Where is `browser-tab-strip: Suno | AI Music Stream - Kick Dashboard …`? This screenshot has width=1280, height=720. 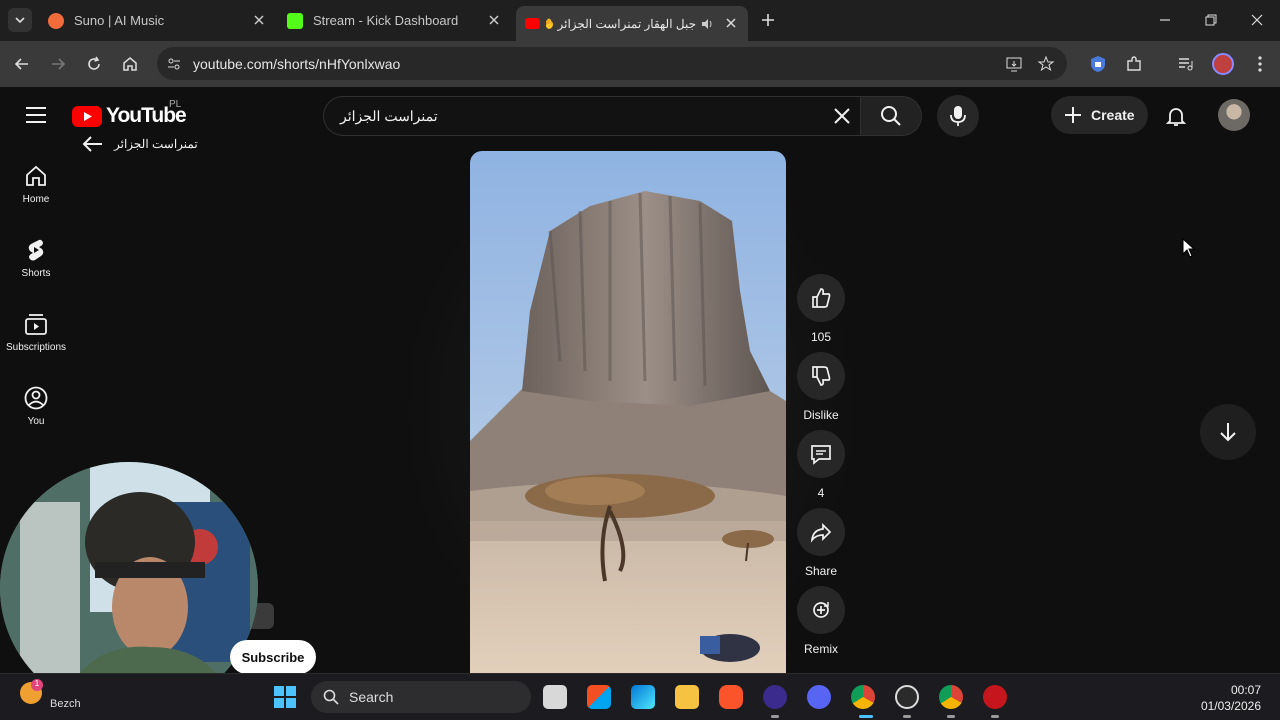
browser-tab-strip: Suno | AI Music Stream - Kick Dashboard … is located at coordinates (640, 20).